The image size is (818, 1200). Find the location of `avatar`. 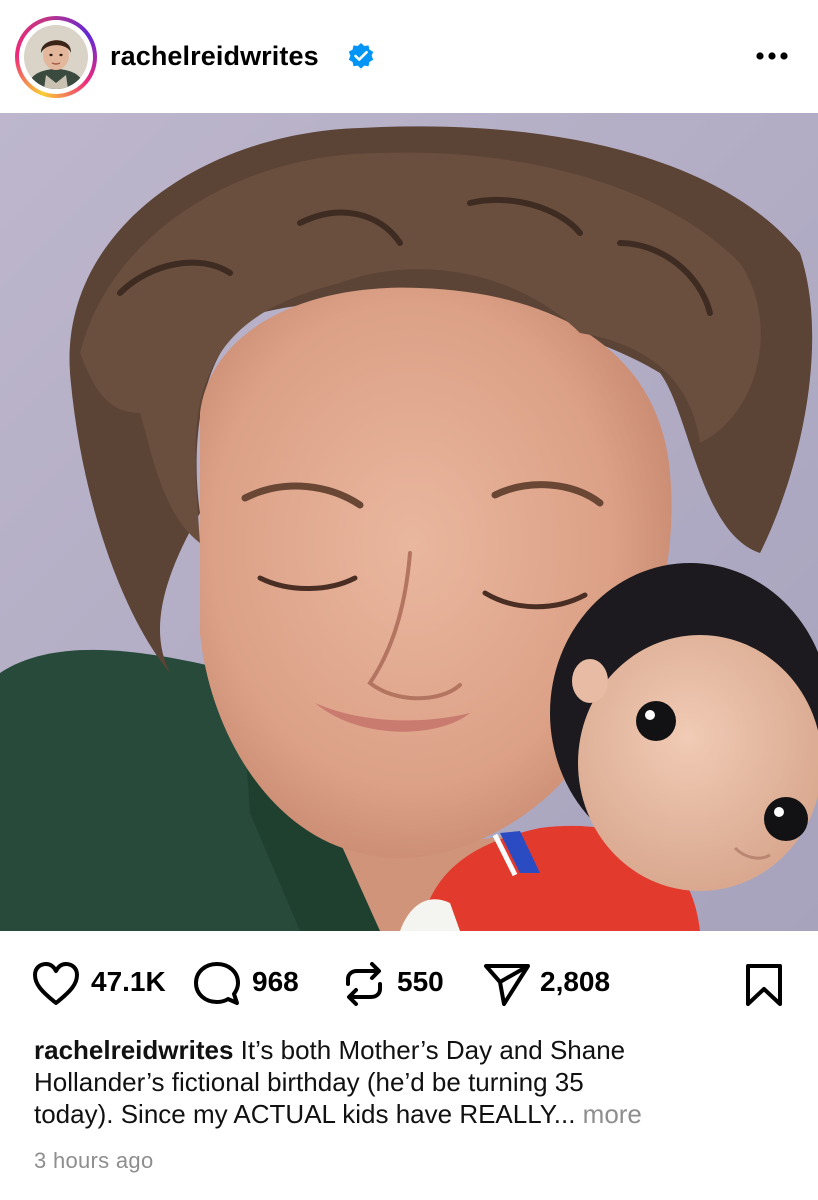

avatar is located at coordinates (56, 57).